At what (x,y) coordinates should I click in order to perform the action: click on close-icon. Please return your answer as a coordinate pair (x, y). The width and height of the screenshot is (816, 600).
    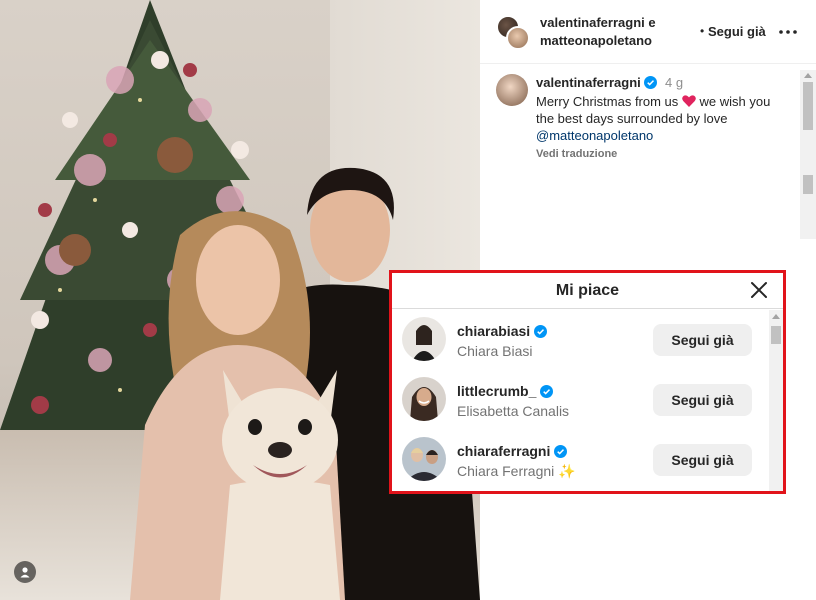
    Looking at the image, I should click on (759, 290).